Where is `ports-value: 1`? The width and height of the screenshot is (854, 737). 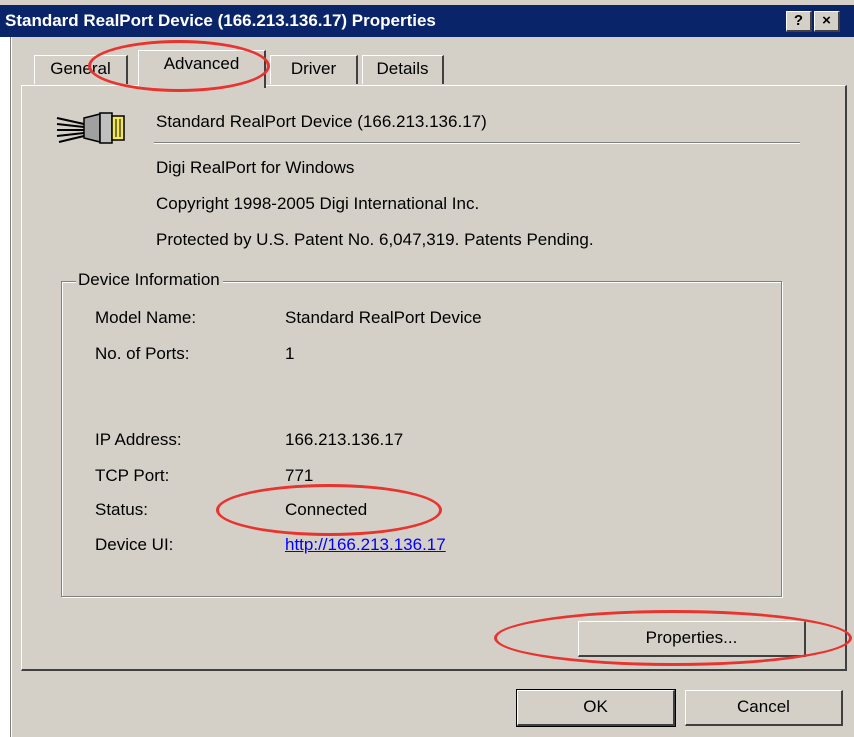
ports-value: 1 is located at coordinates (290, 353).